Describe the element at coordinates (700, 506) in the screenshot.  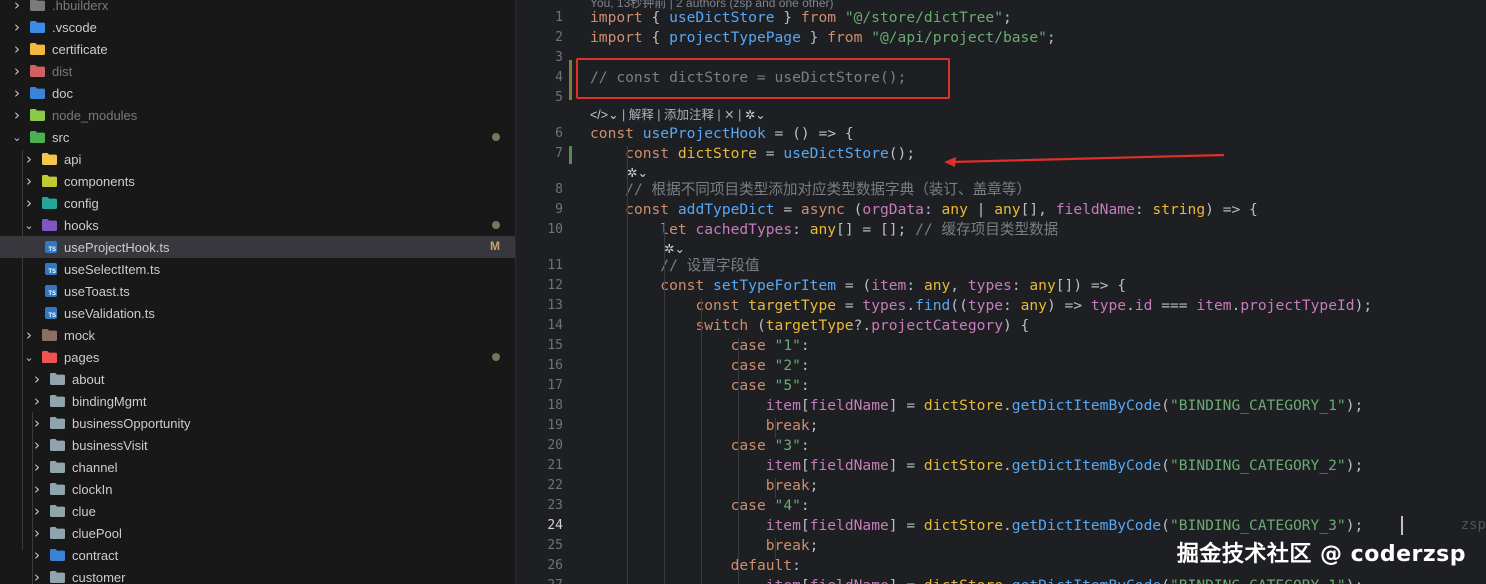
I see `code-text: case "4":` at that location.